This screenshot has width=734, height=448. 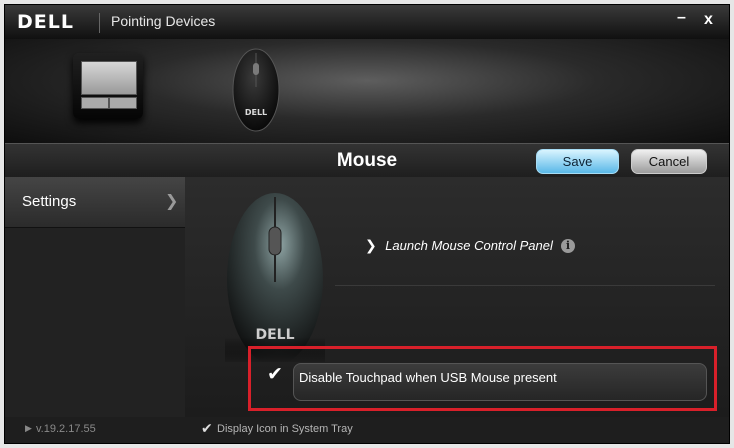 I want to click on title-separator, so click(x=99, y=23).